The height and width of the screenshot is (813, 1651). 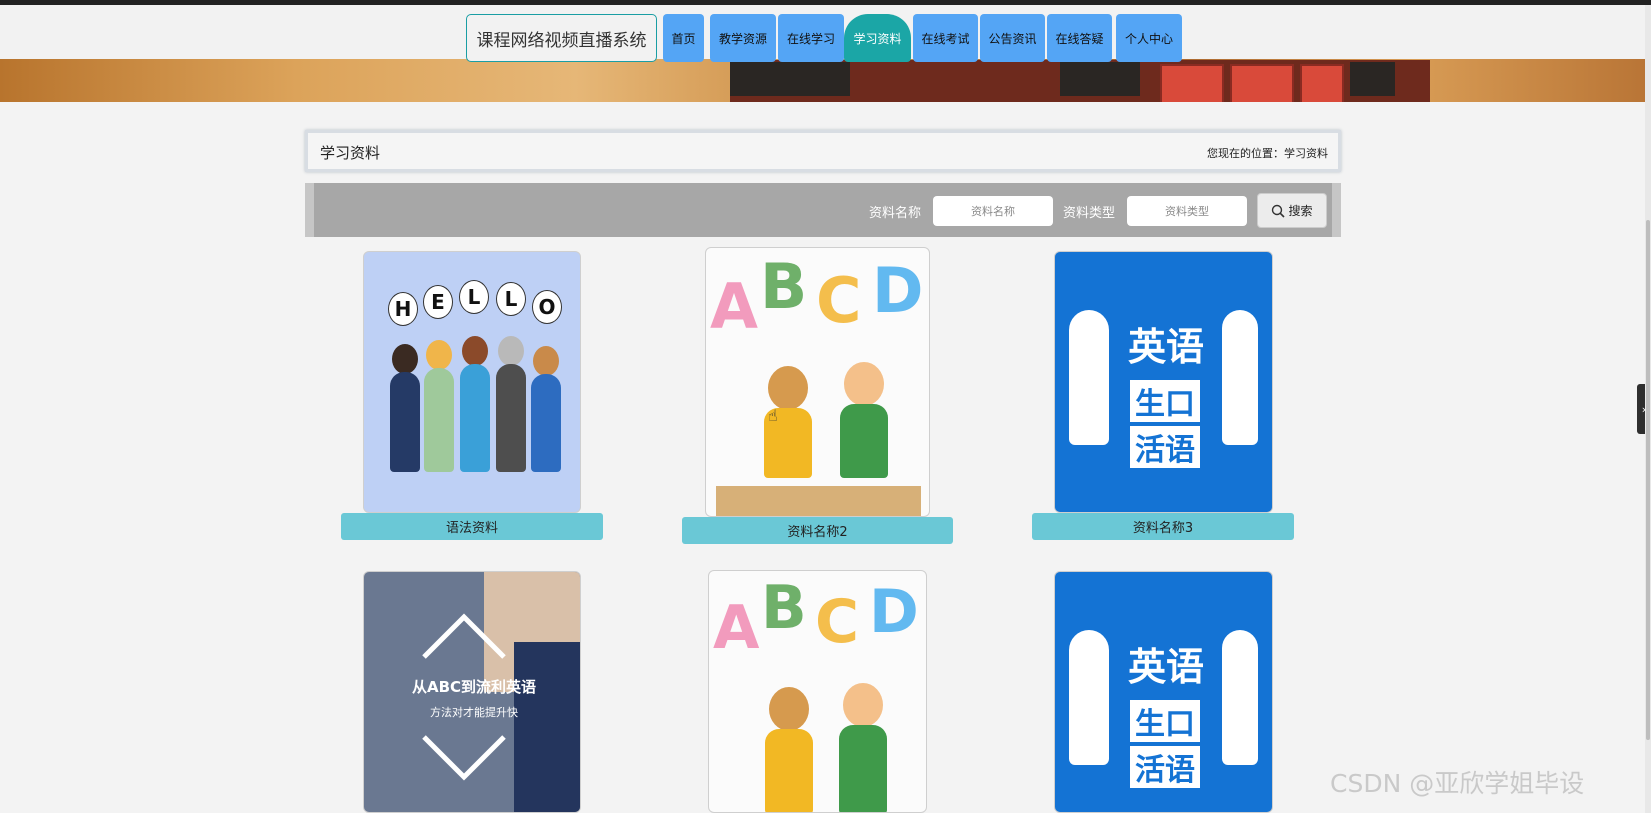 What do you see at coordinates (1089, 213) in the screenshot?
I see `type-label: 资料类型` at bounding box center [1089, 213].